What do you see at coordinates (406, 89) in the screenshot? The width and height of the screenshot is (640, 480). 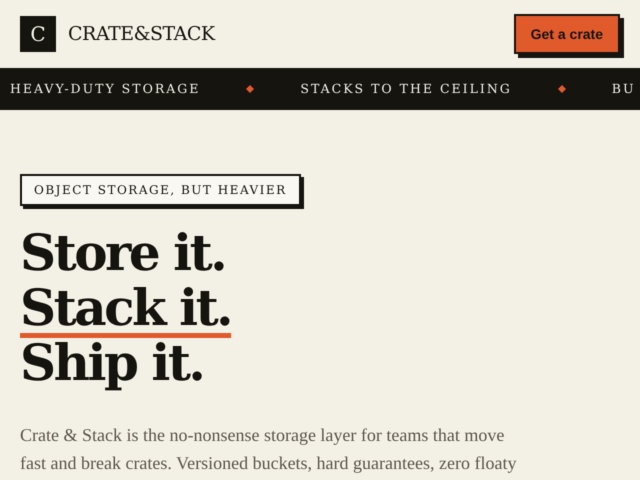 I see `ticker-item: STACKS TO THE CEILING` at bounding box center [406, 89].